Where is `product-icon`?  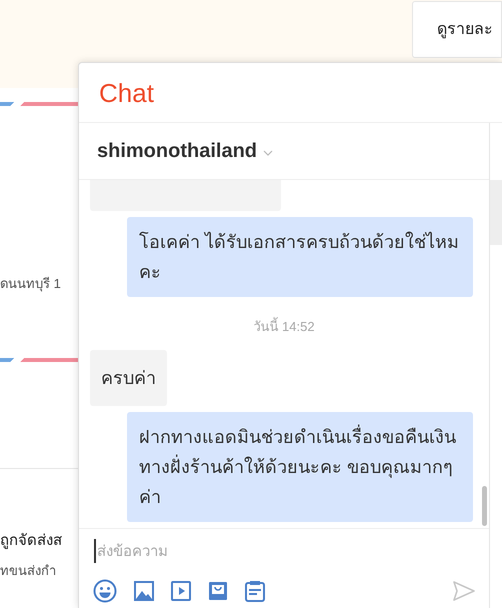
product-icon is located at coordinates (218, 591).